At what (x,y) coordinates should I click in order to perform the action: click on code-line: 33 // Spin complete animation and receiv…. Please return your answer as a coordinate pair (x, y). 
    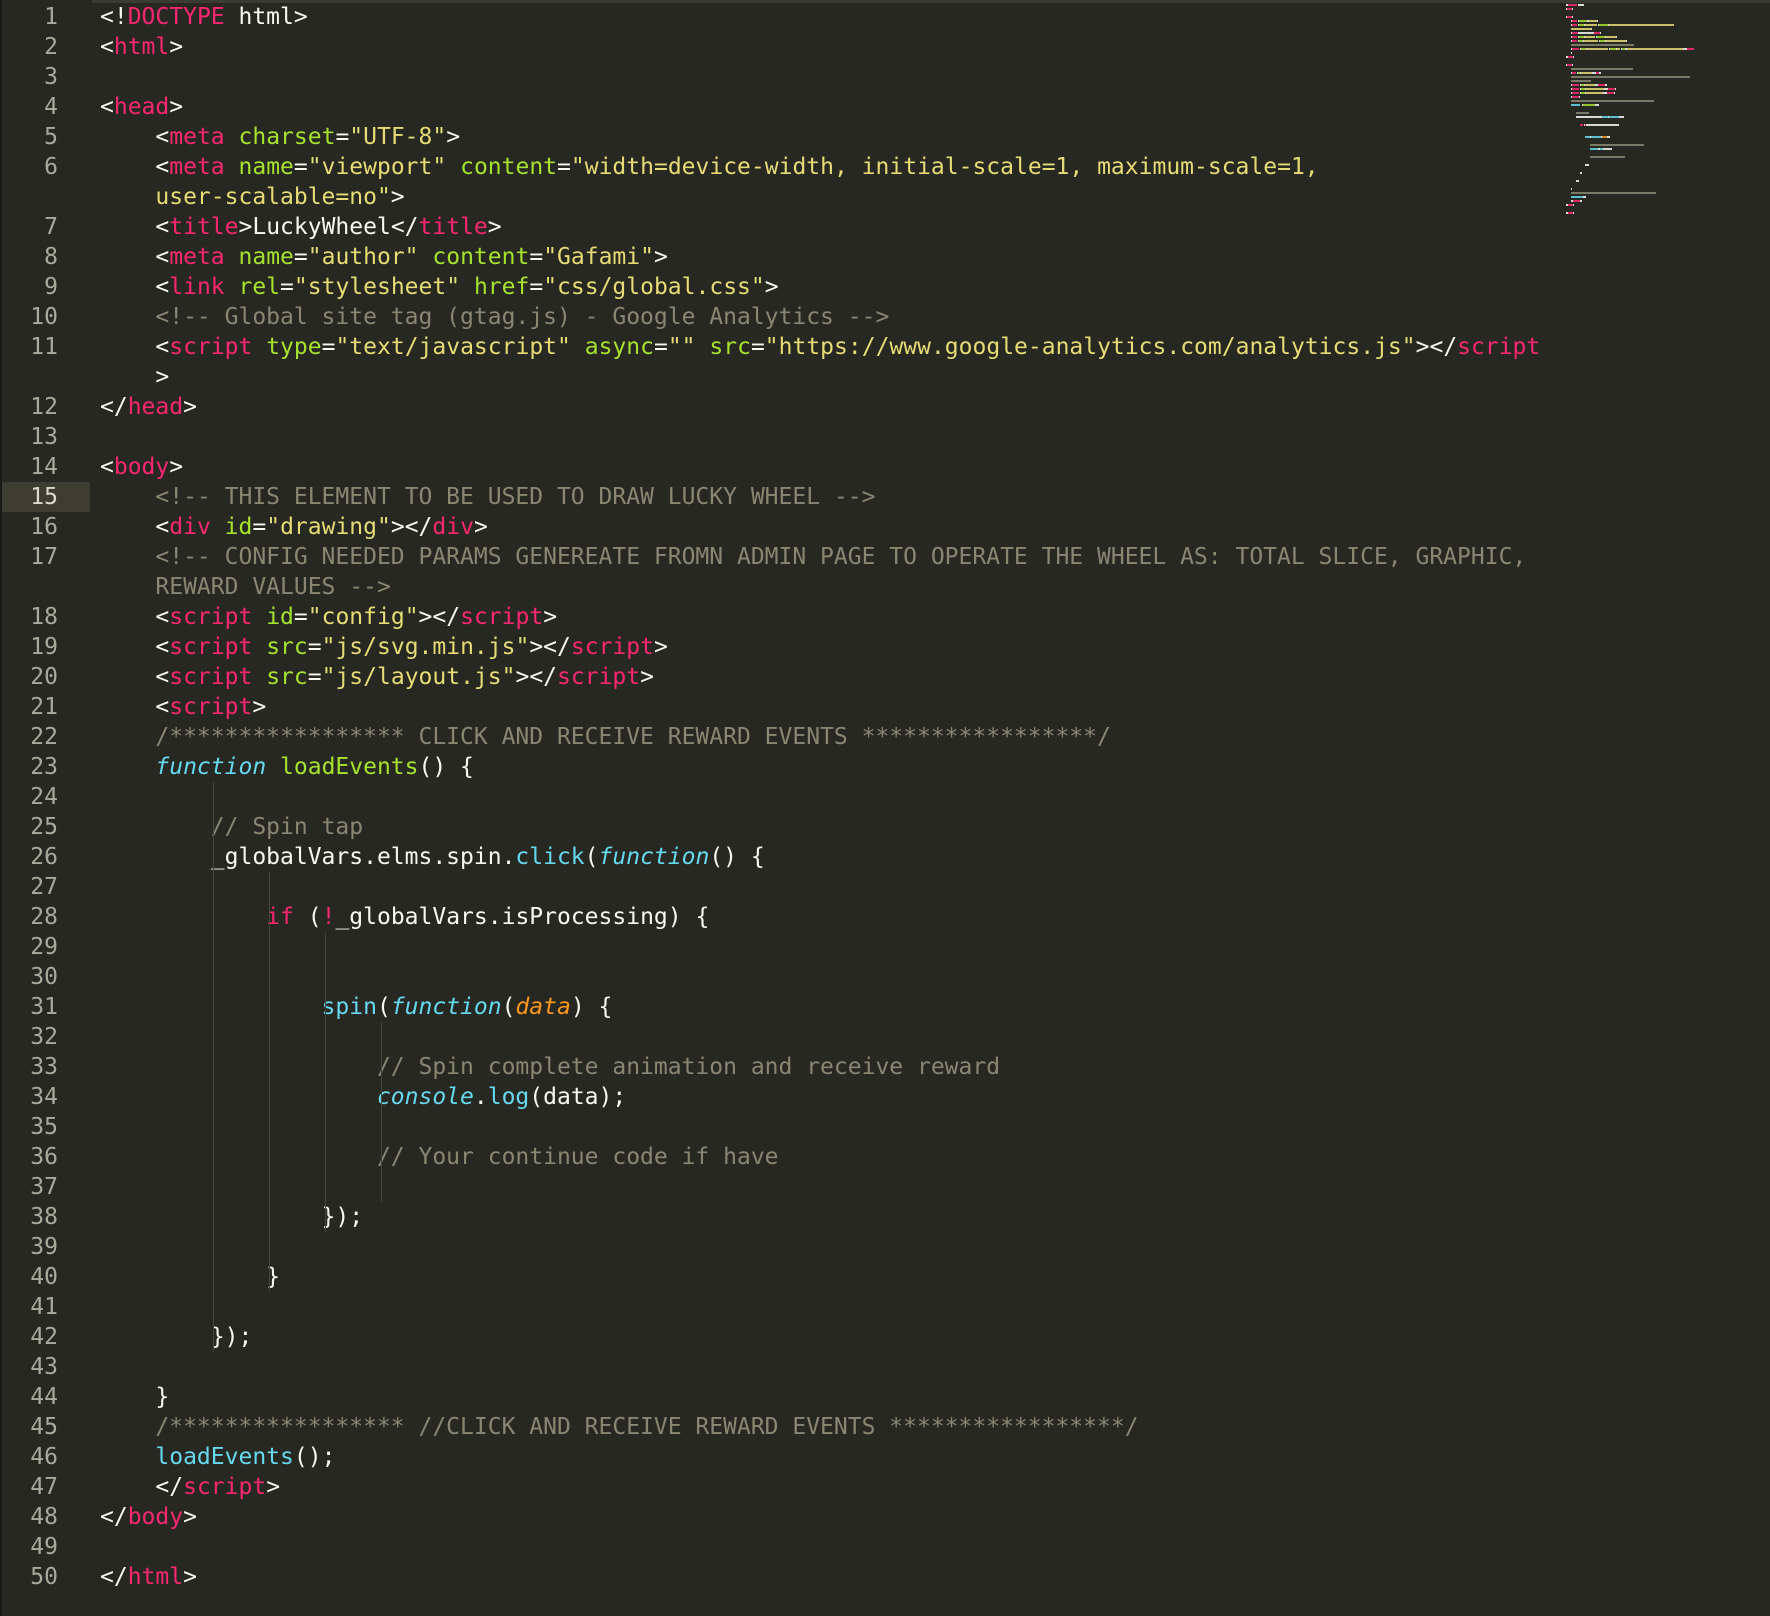
    Looking at the image, I should click on (780, 1067).